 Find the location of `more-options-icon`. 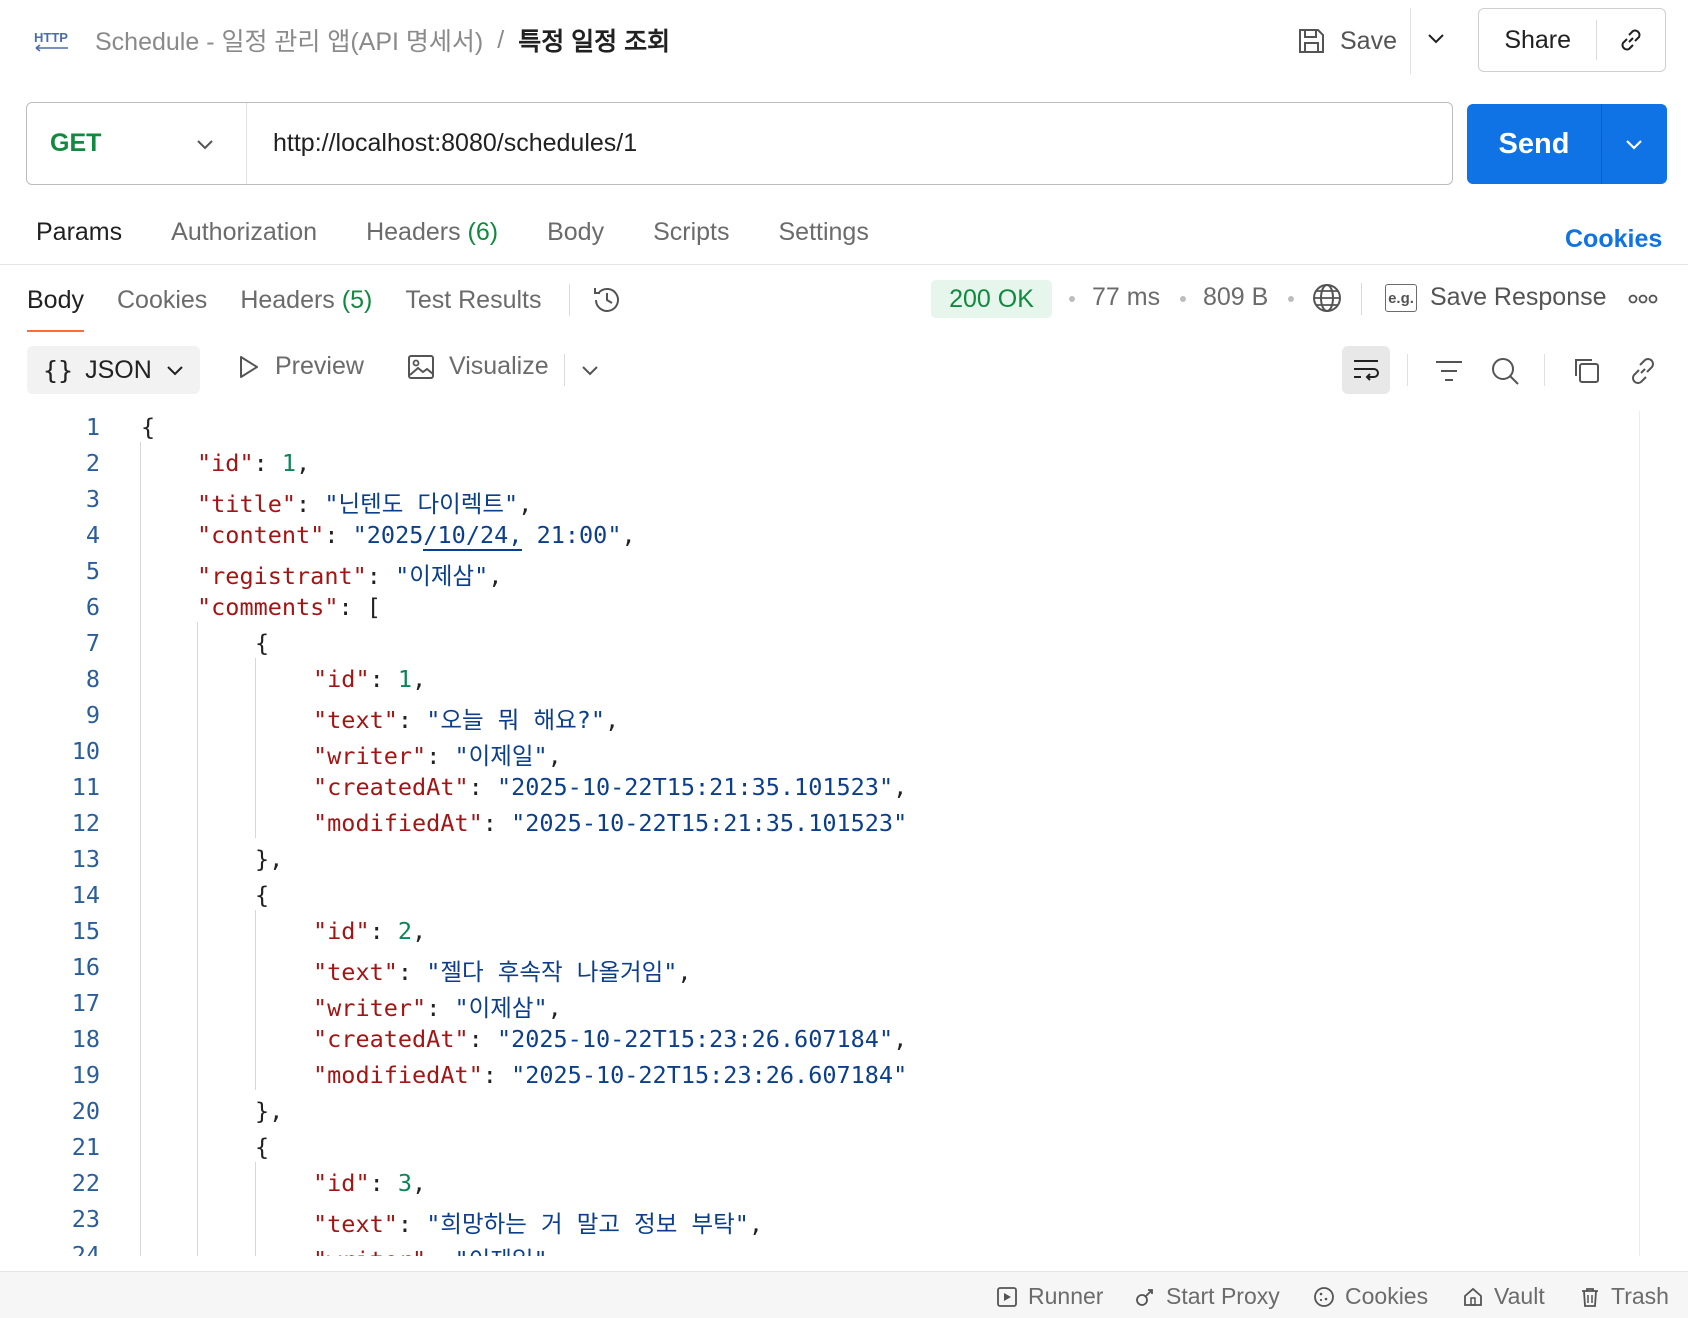

more-options-icon is located at coordinates (1643, 299).